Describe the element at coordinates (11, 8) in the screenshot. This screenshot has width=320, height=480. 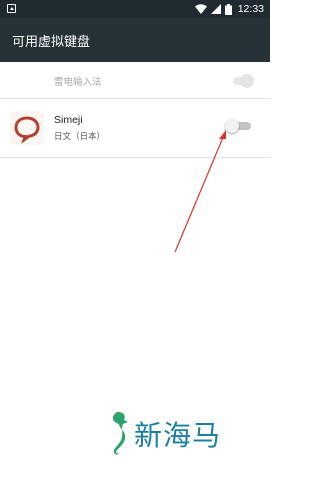
I see `notification-icon` at that location.